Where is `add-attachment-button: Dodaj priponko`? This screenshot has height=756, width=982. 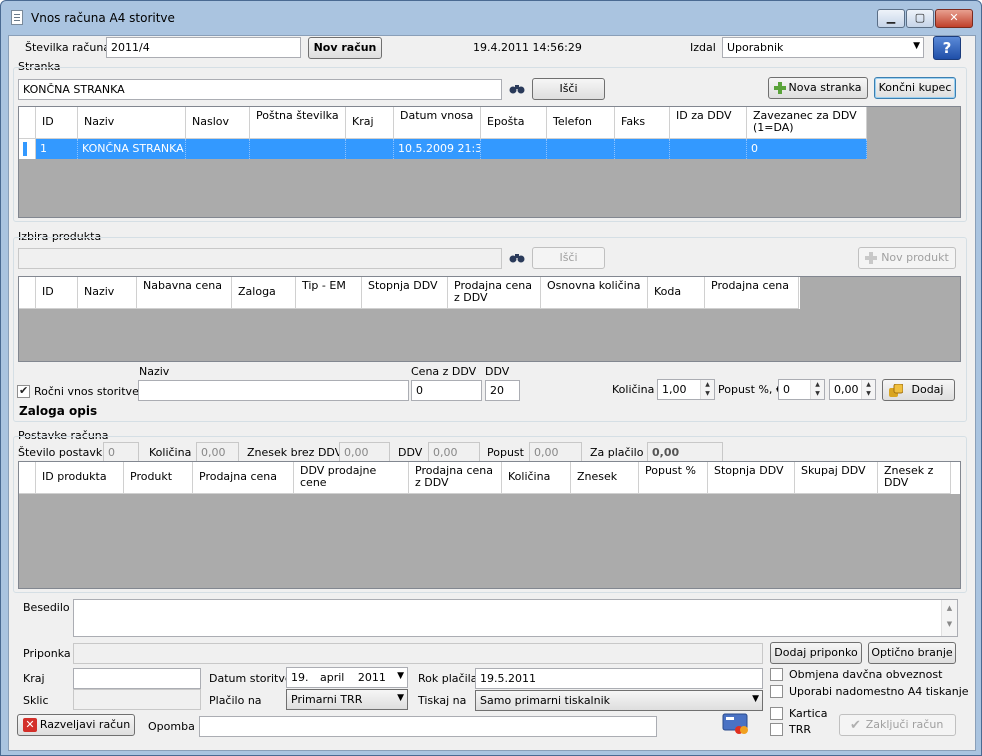
add-attachment-button: Dodaj priponko is located at coordinates (816, 653).